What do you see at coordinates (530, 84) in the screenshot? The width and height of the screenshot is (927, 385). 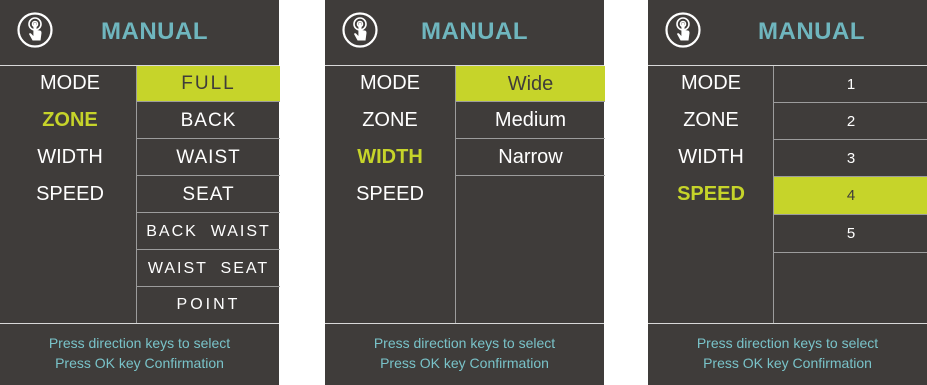 I see `option-wide: Wide` at bounding box center [530, 84].